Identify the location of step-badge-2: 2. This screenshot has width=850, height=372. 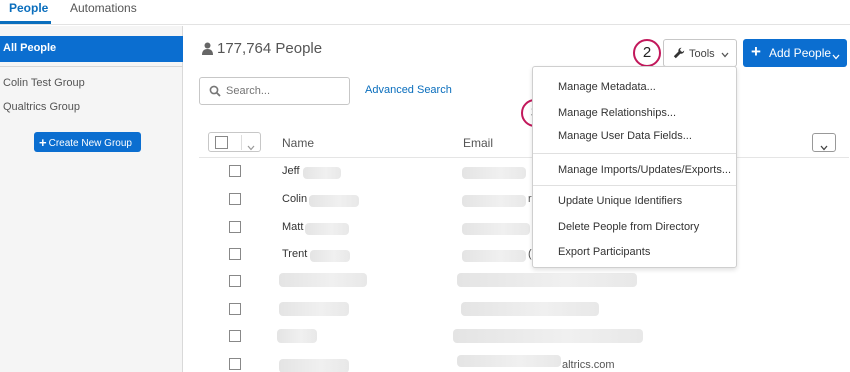
(647, 53).